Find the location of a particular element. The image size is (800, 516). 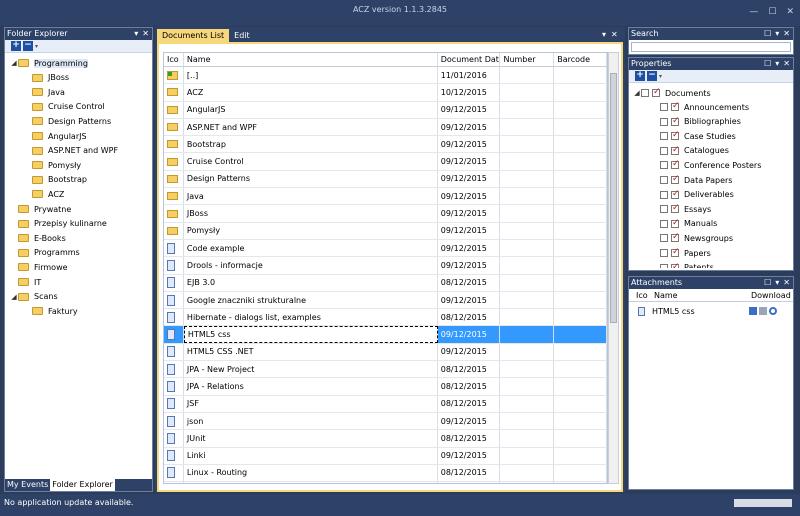

folder-node: Firmowe is located at coordinates (39, 267).